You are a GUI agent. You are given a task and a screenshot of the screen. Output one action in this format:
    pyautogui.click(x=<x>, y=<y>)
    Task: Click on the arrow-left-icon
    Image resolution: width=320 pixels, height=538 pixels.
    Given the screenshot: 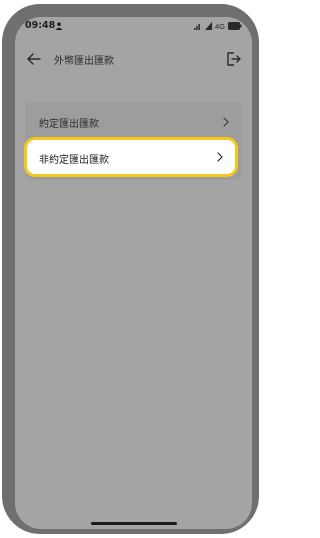 What is the action you would take?
    pyautogui.click(x=34, y=59)
    